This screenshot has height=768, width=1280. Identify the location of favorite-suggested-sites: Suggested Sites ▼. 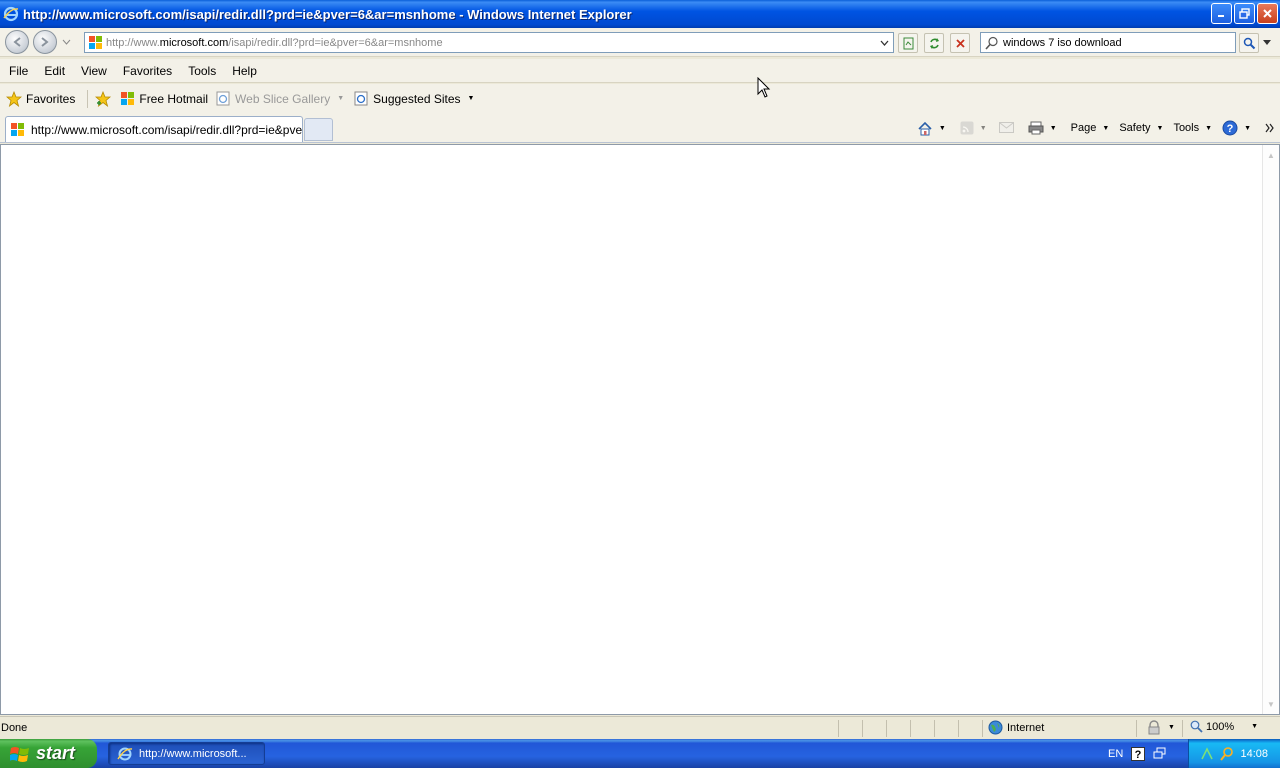
(414, 98).